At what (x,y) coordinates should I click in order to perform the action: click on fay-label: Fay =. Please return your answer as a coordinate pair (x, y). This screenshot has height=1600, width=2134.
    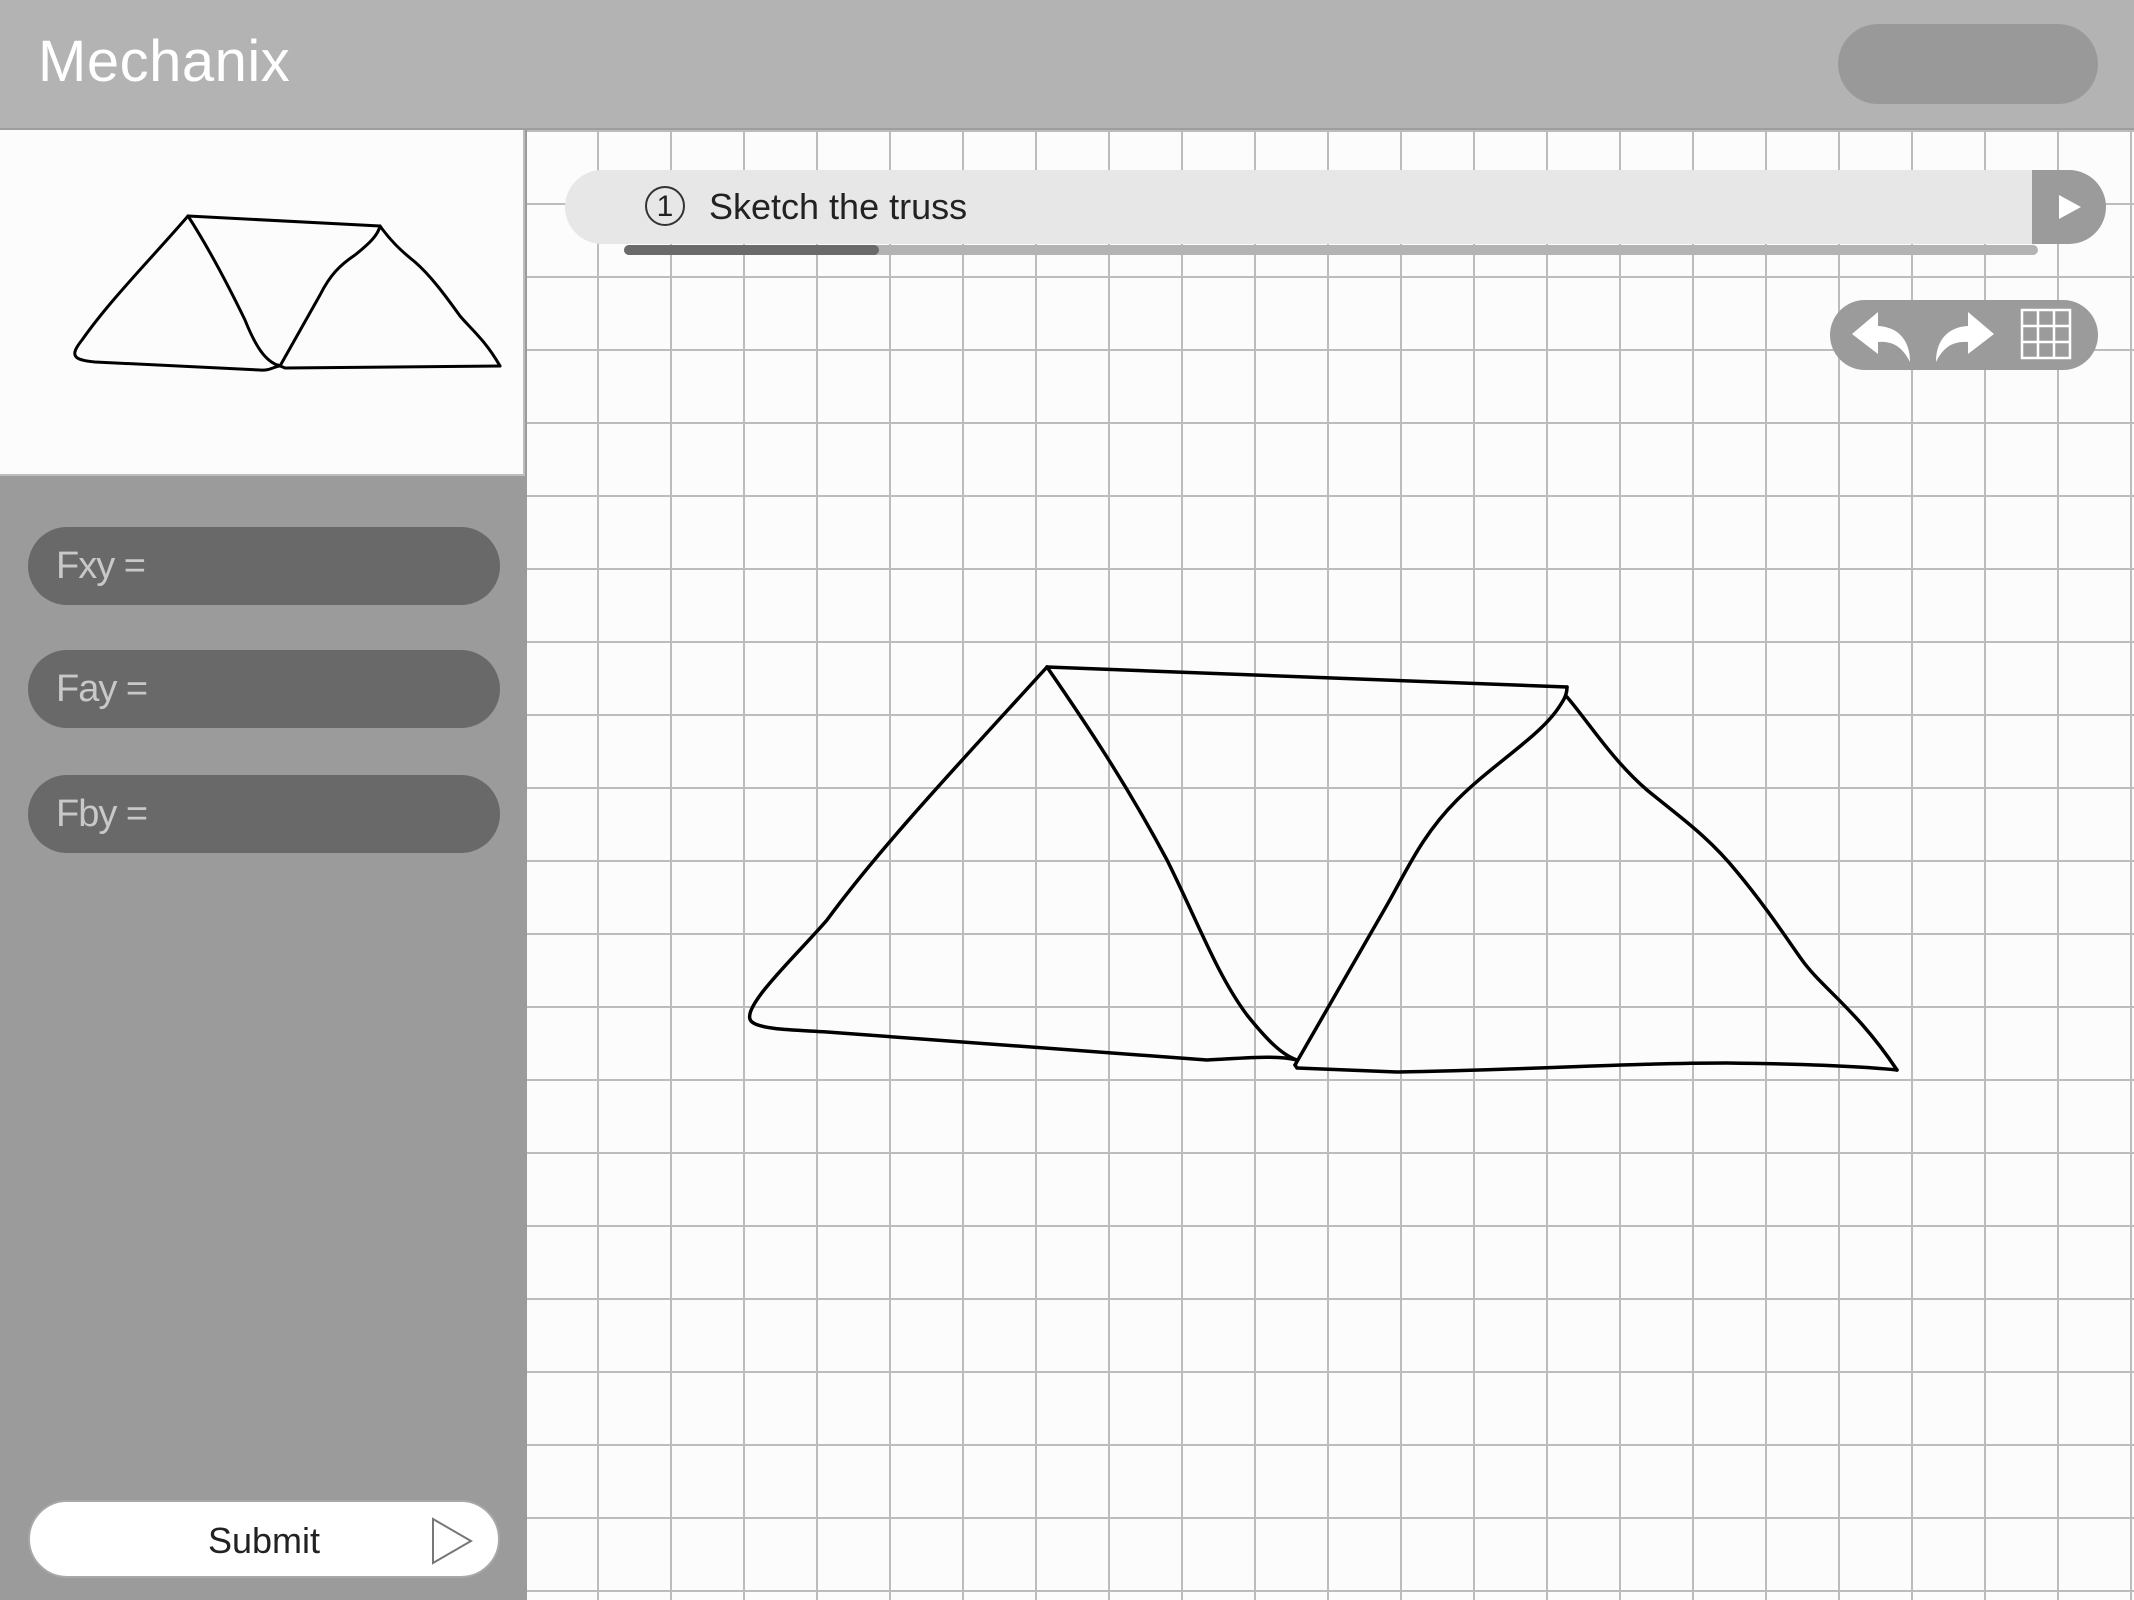
    Looking at the image, I should click on (102, 688).